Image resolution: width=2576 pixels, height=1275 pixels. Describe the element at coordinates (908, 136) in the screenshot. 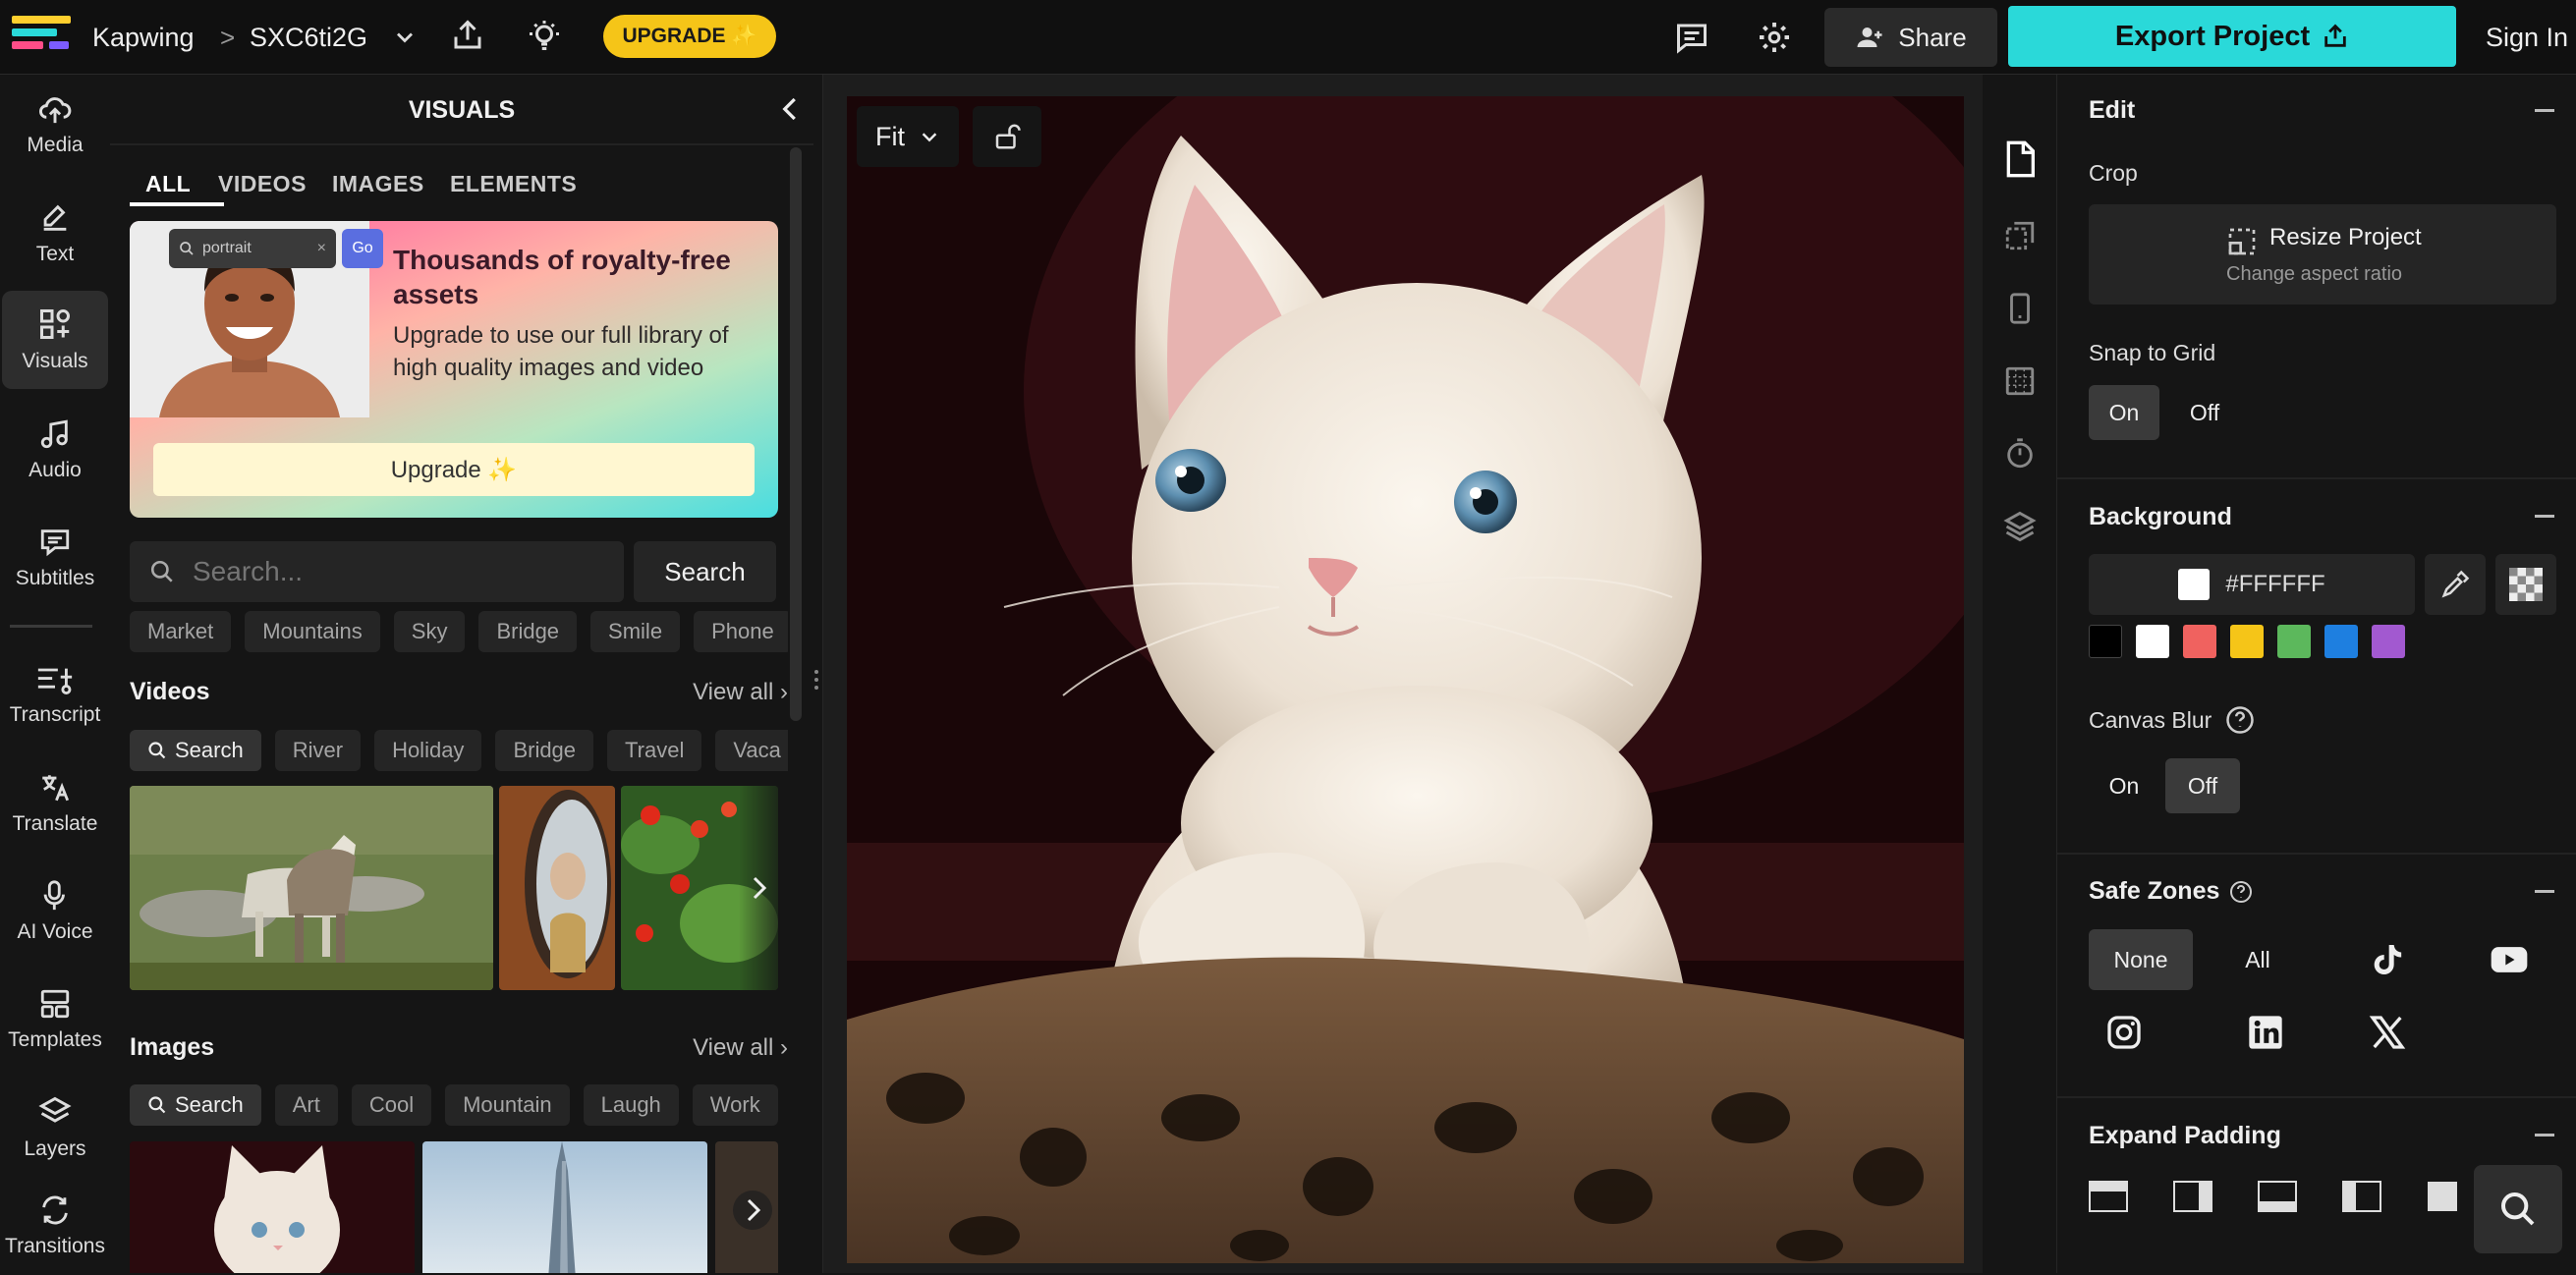

I see `zoom-fit-dropdown: Fit` at that location.